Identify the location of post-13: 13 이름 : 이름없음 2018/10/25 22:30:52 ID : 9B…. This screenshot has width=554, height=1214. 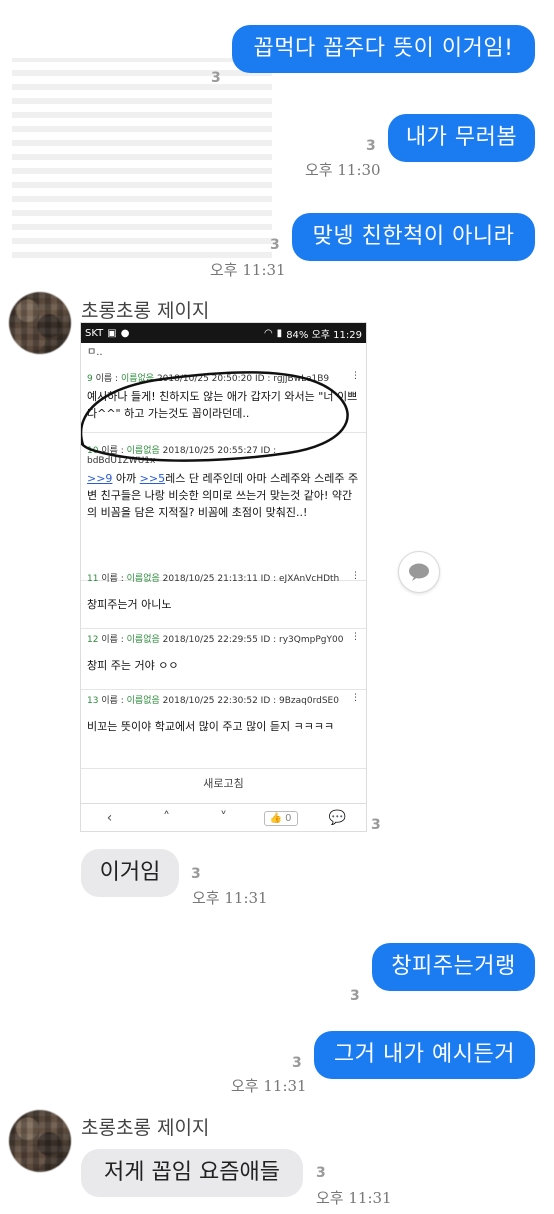
(223, 731).